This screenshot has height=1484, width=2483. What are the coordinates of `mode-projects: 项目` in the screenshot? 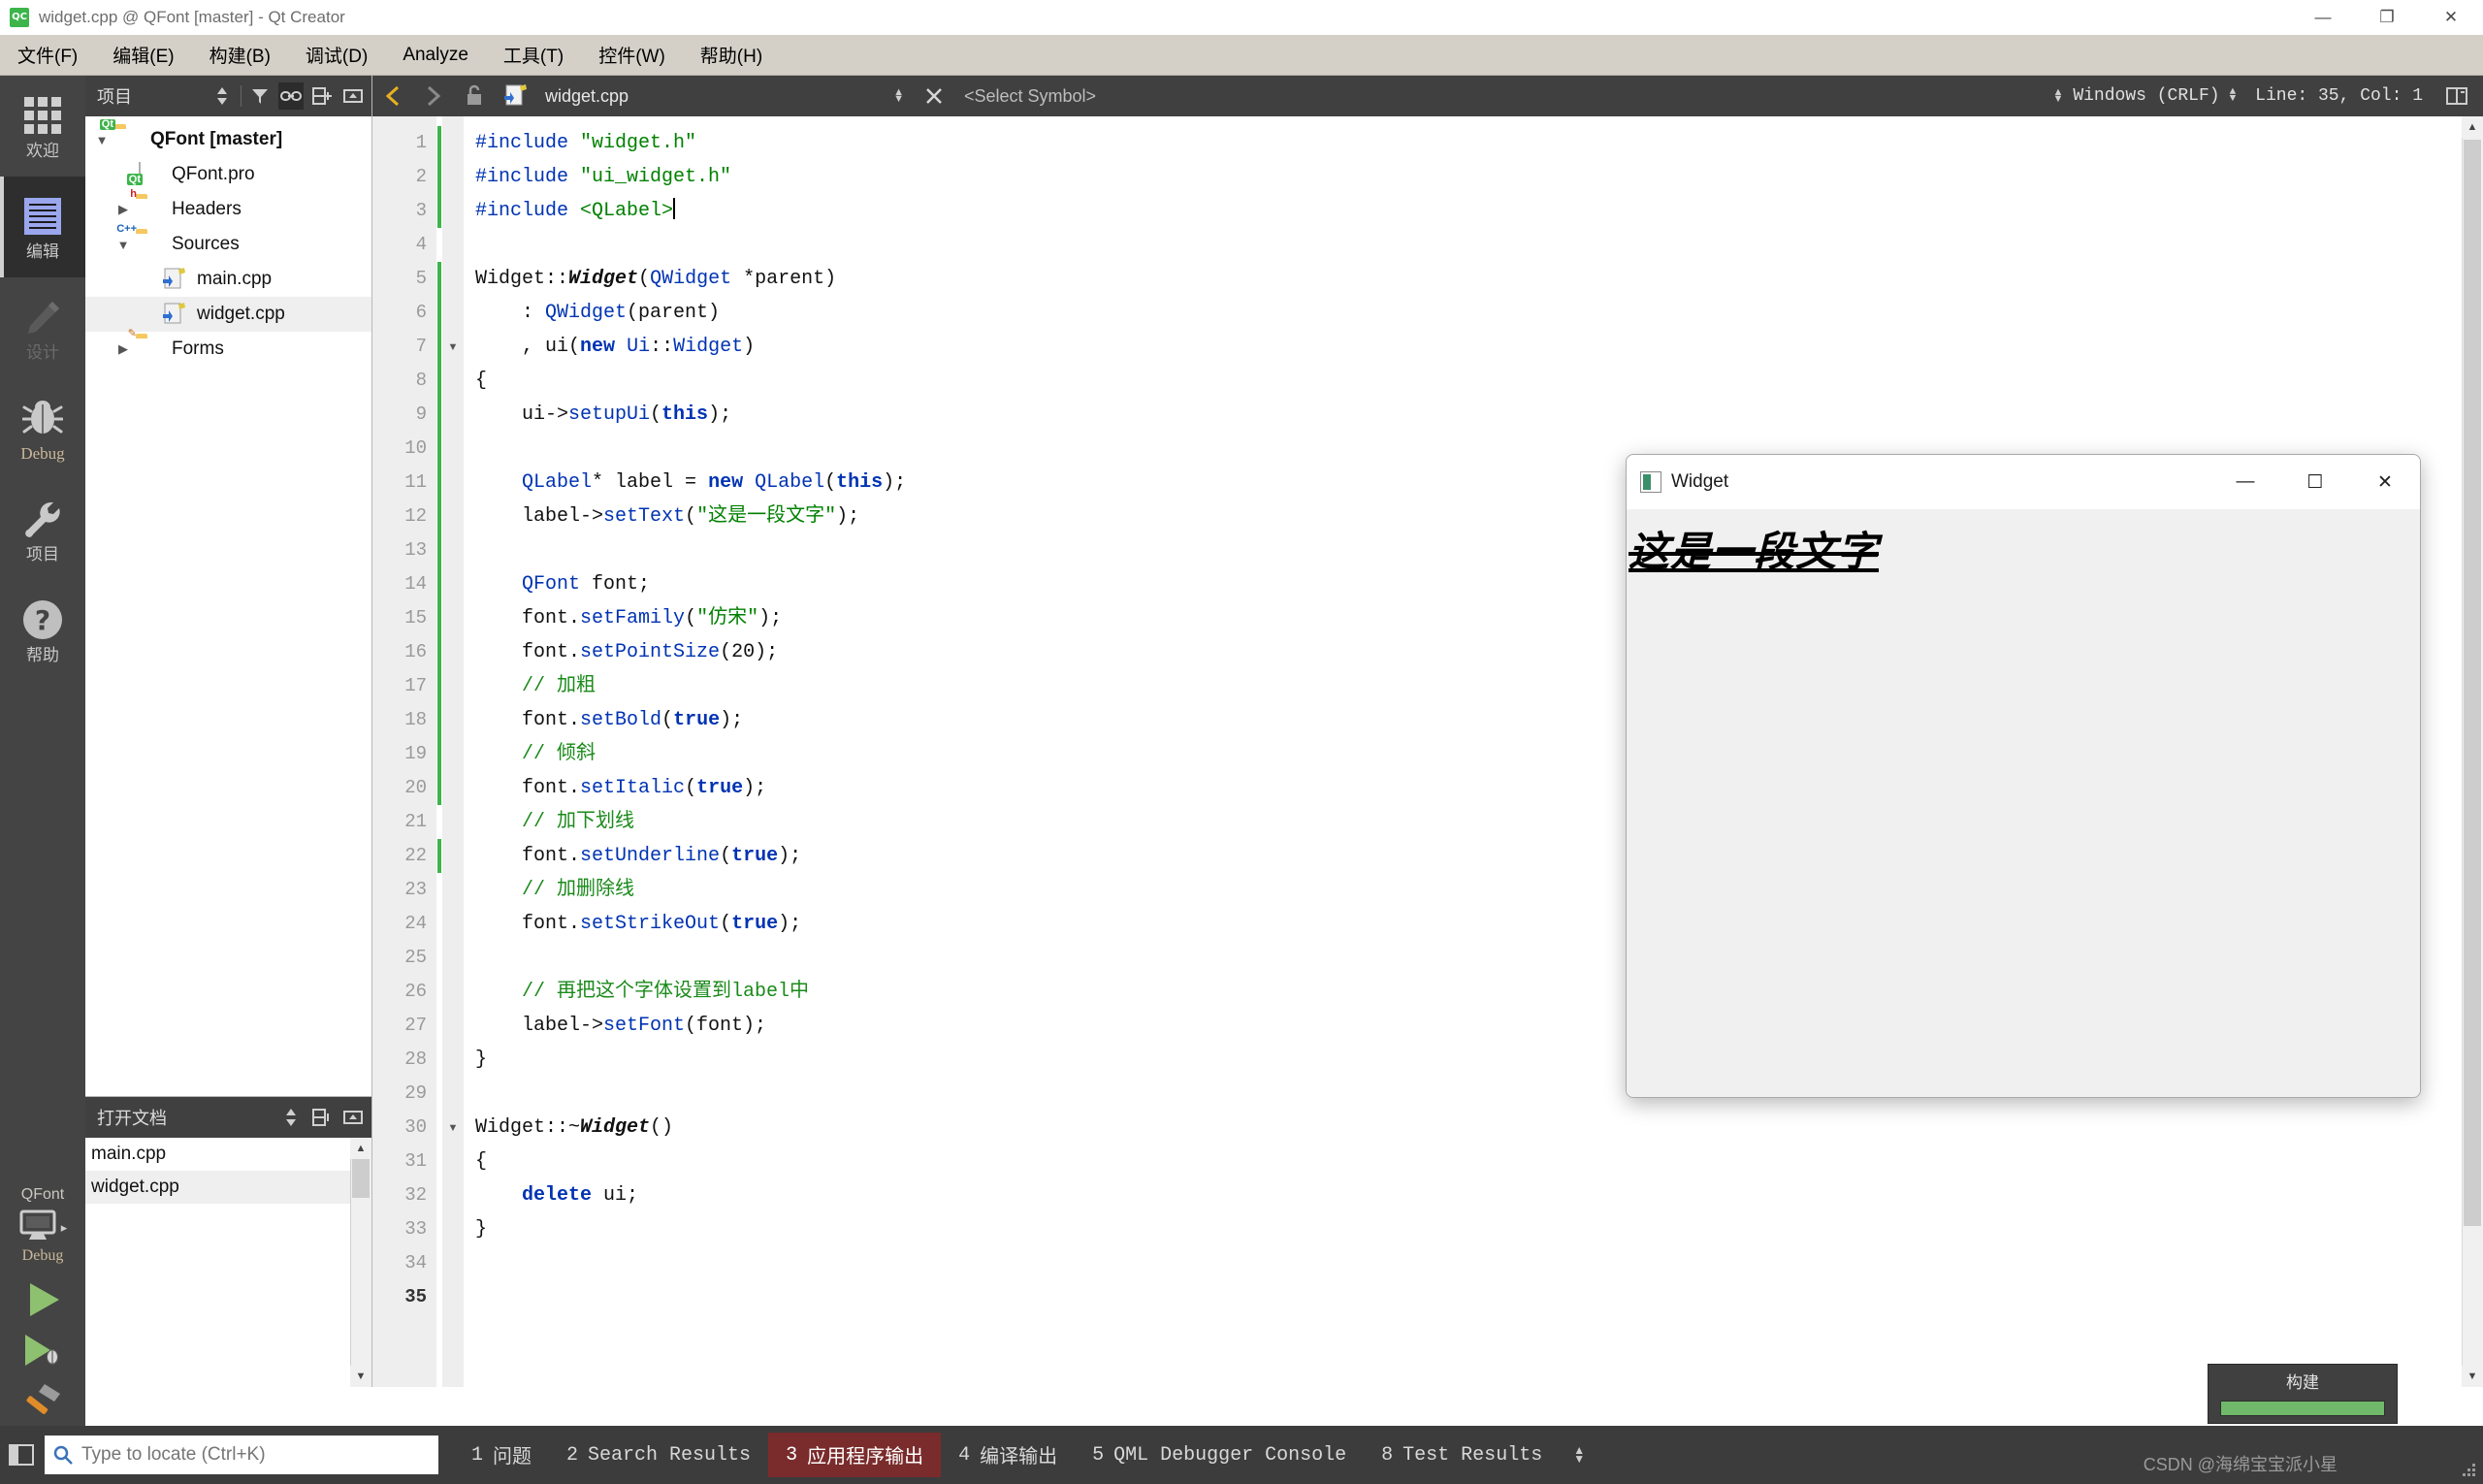 It's located at (43, 530).